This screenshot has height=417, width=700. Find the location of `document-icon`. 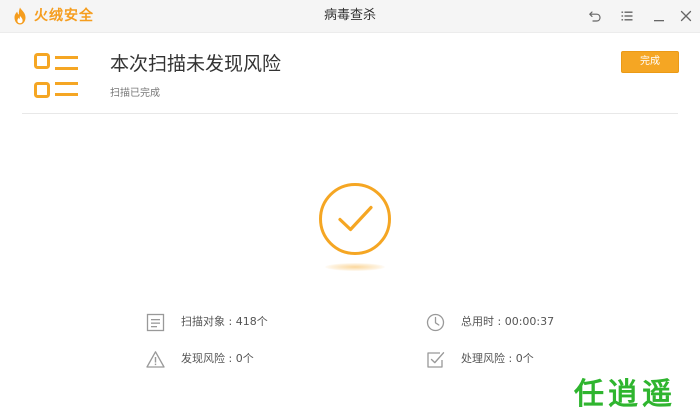

document-icon is located at coordinates (155, 322).